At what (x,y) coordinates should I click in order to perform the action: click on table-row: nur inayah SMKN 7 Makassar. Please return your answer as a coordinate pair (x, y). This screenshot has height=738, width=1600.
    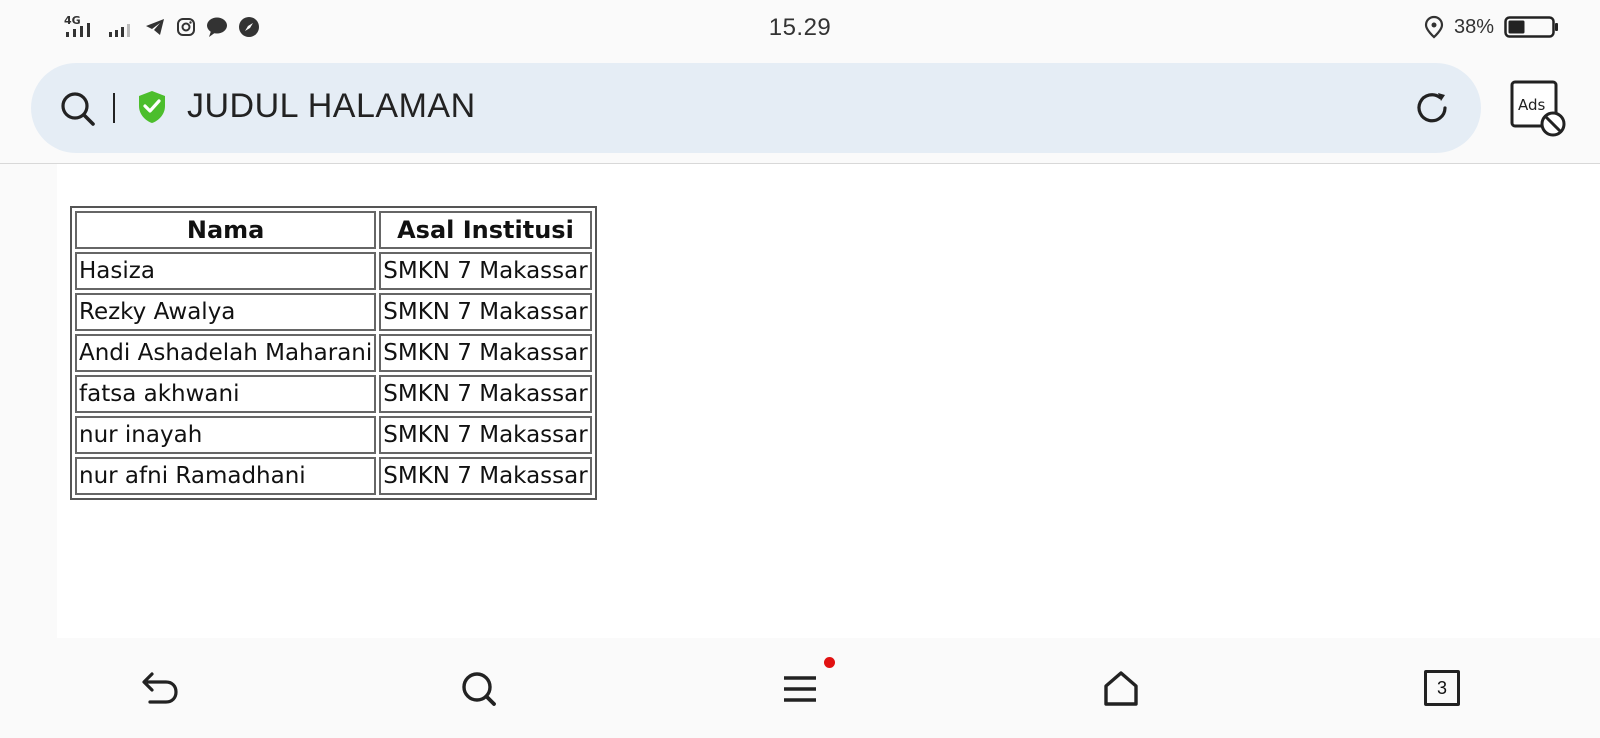
    Looking at the image, I should click on (333, 435).